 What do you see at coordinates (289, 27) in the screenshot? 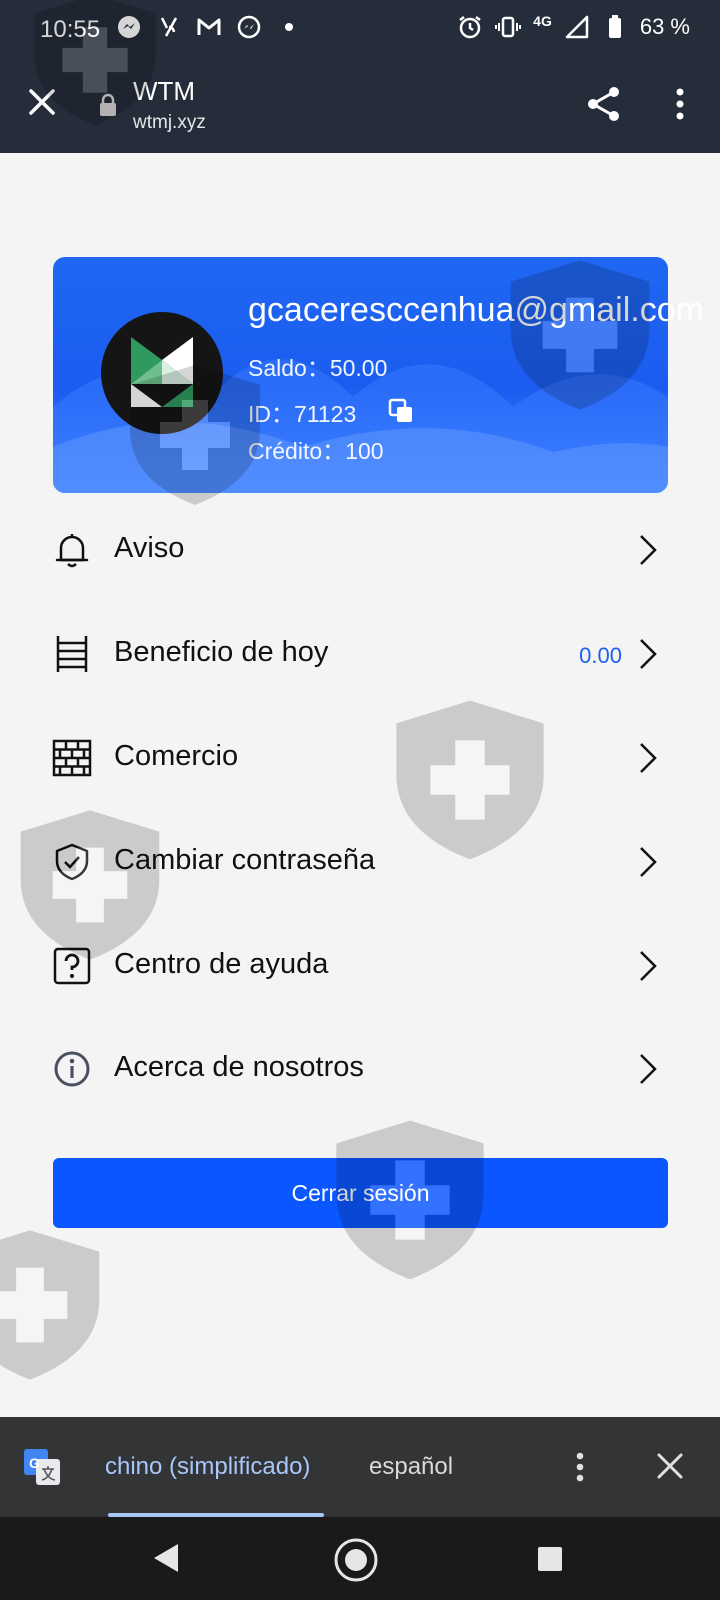
I see `more-notifications-dot-icon` at bounding box center [289, 27].